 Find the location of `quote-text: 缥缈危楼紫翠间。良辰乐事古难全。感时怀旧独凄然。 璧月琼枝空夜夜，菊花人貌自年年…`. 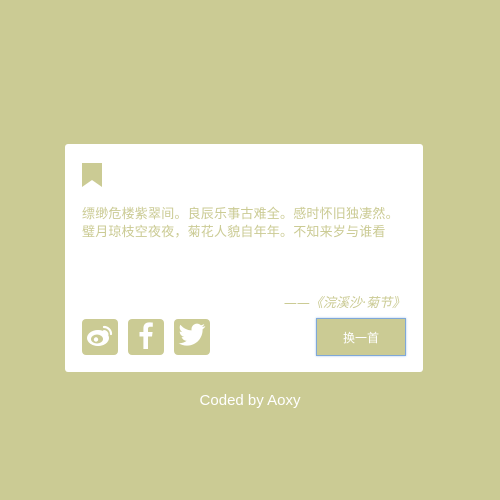

quote-text: 缥缈危楼紫翠间。良辰乐事古难全。感时怀旧独凄然。 璧月琼枝空夜夜，菊花人貌自年年… is located at coordinates (244, 224).